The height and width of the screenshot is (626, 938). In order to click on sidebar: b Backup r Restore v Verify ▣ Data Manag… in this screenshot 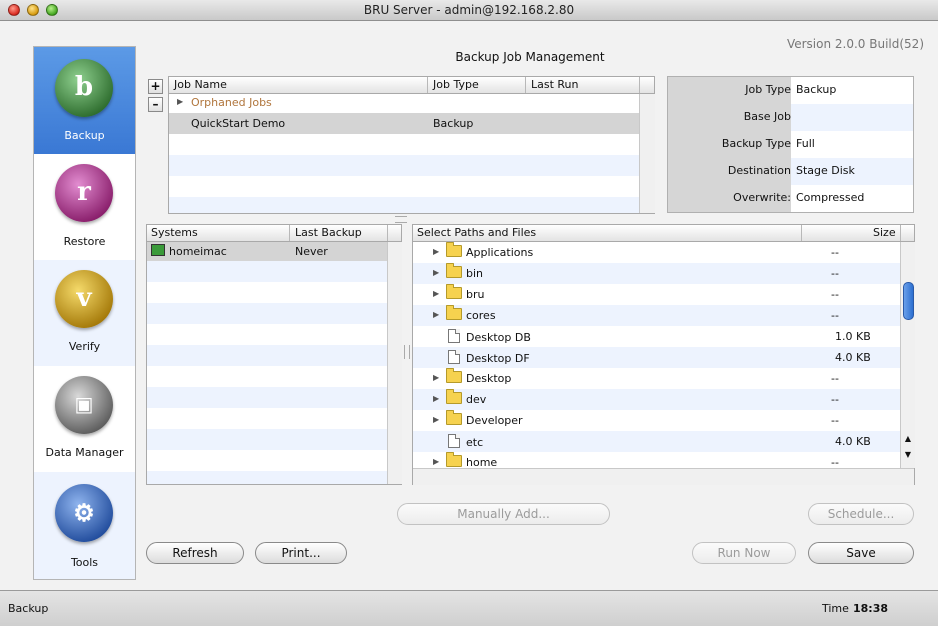, I will do `click(84, 313)`.